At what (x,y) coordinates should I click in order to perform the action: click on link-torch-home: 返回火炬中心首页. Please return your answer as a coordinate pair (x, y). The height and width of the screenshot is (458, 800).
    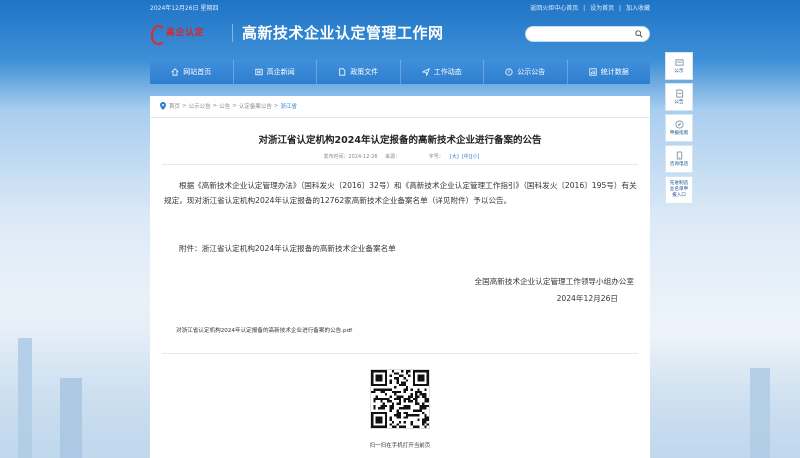
    Looking at the image, I should click on (554, 8).